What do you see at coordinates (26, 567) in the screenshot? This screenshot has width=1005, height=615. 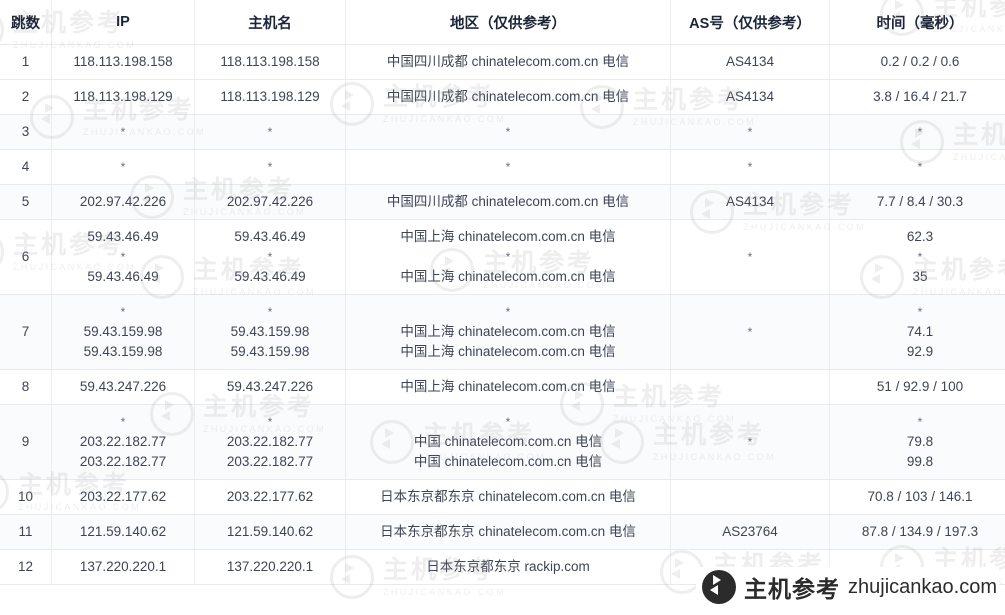 I see `cell-hop: 12` at bounding box center [26, 567].